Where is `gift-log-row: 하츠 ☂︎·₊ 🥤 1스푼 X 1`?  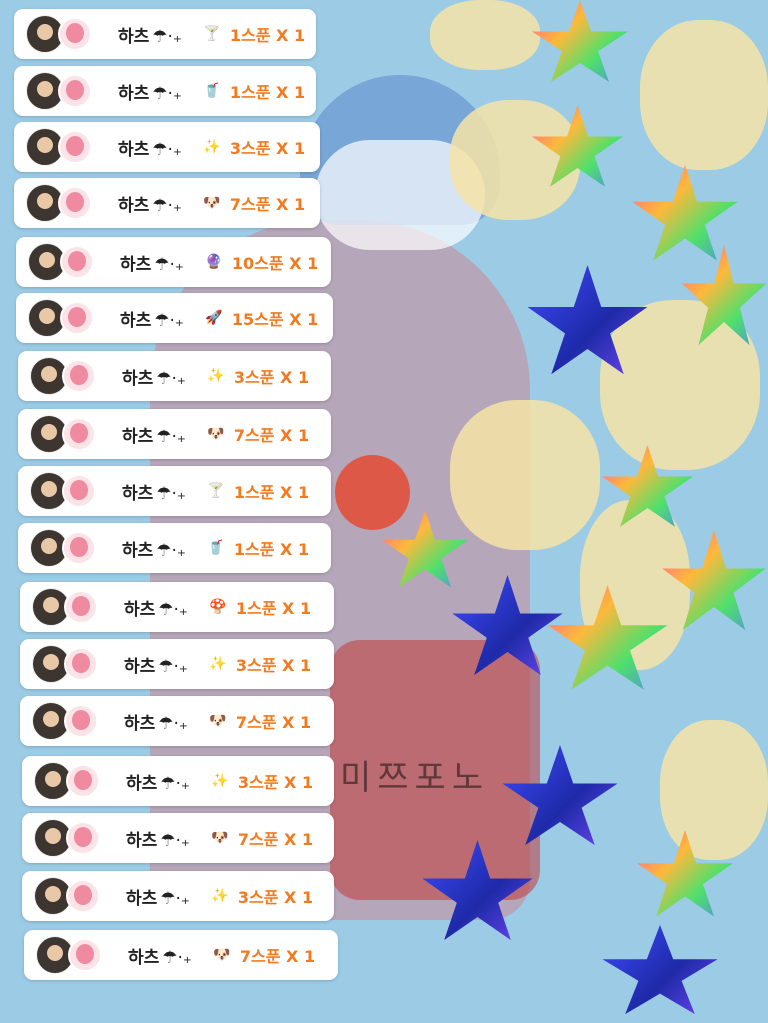
gift-log-row: 하츠 ☂︎·₊ 🥤 1스푼 X 1 is located at coordinates (165, 91).